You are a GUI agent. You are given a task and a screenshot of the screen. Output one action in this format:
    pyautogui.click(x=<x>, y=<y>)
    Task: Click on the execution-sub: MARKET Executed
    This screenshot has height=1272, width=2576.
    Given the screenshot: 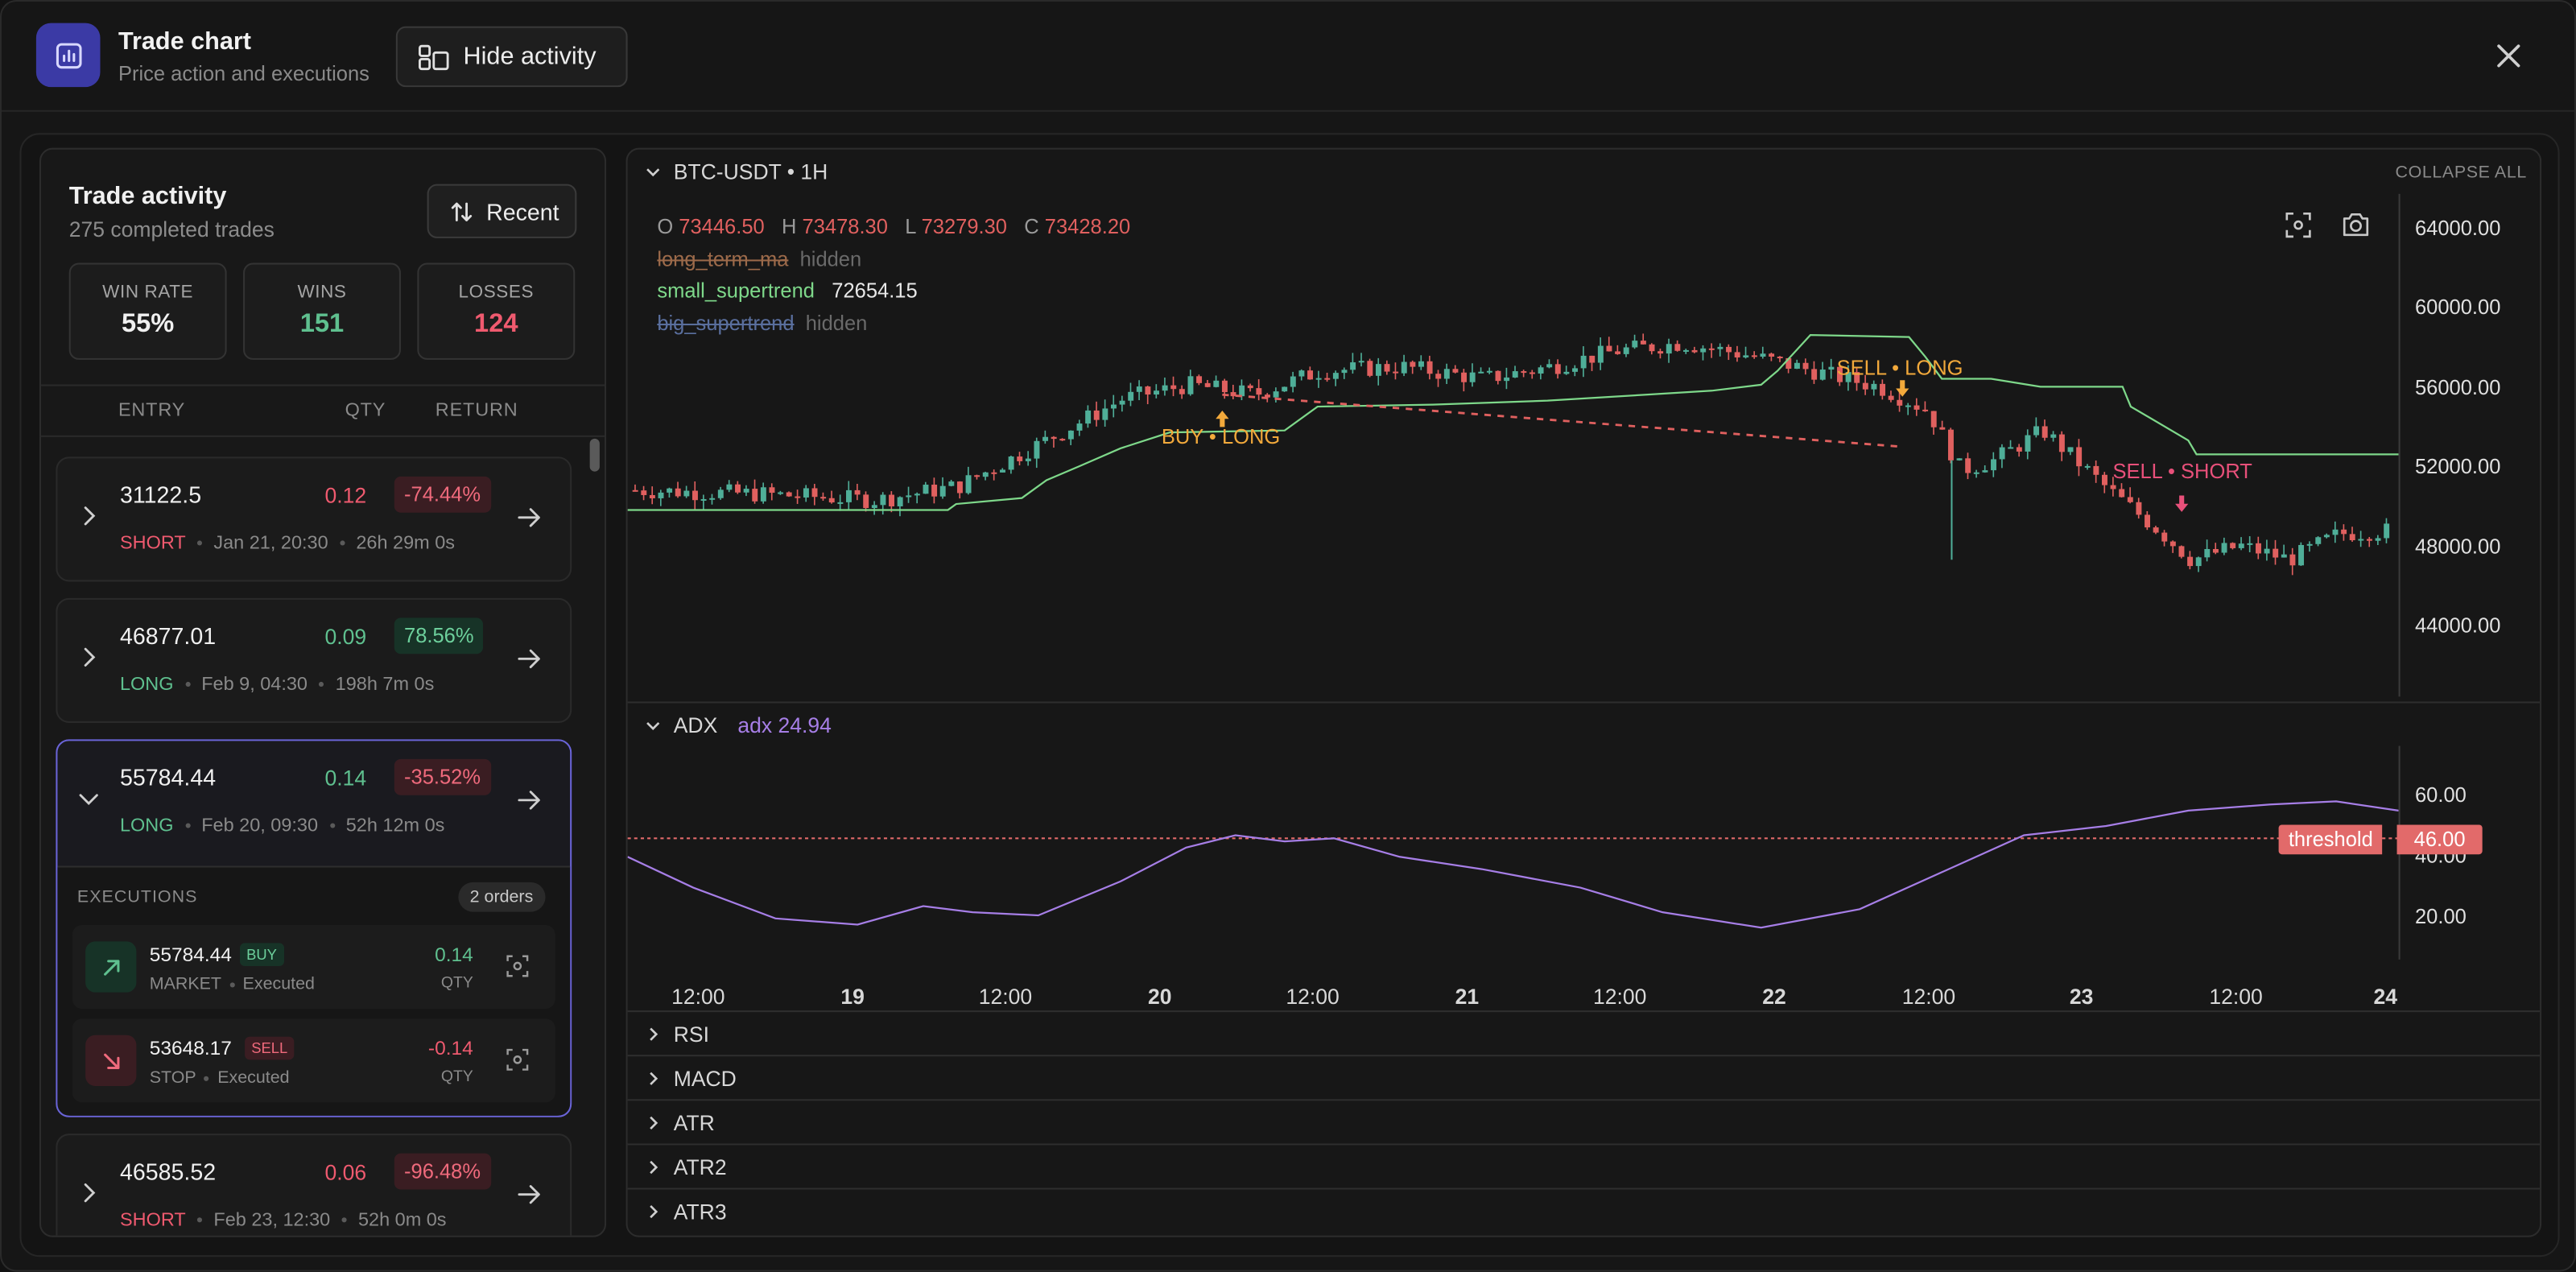 What is the action you would take?
    pyautogui.click(x=232, y=984)
    